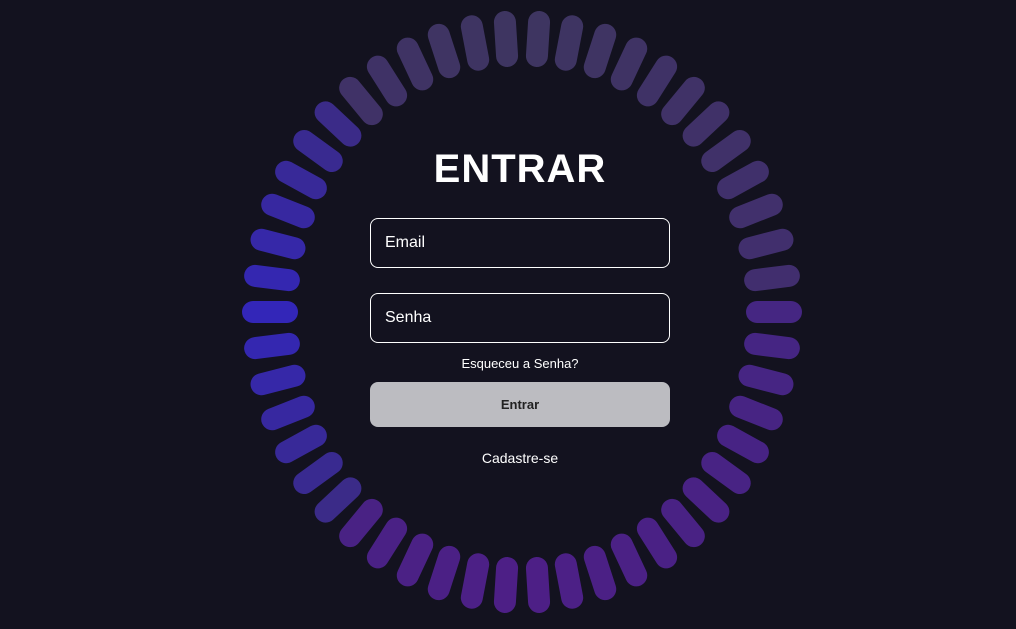 The width and height of the screenshot is (1016, 629). Describe the element at coordinates (520, 169) in the screenshot. I see `page-title: ENTRAR` at that location.